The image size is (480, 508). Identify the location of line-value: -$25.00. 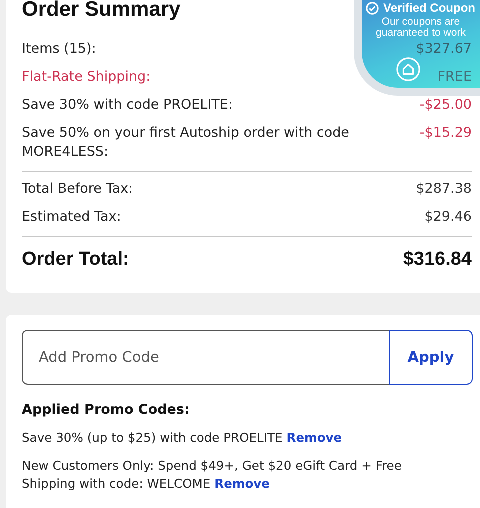
(446, 105).